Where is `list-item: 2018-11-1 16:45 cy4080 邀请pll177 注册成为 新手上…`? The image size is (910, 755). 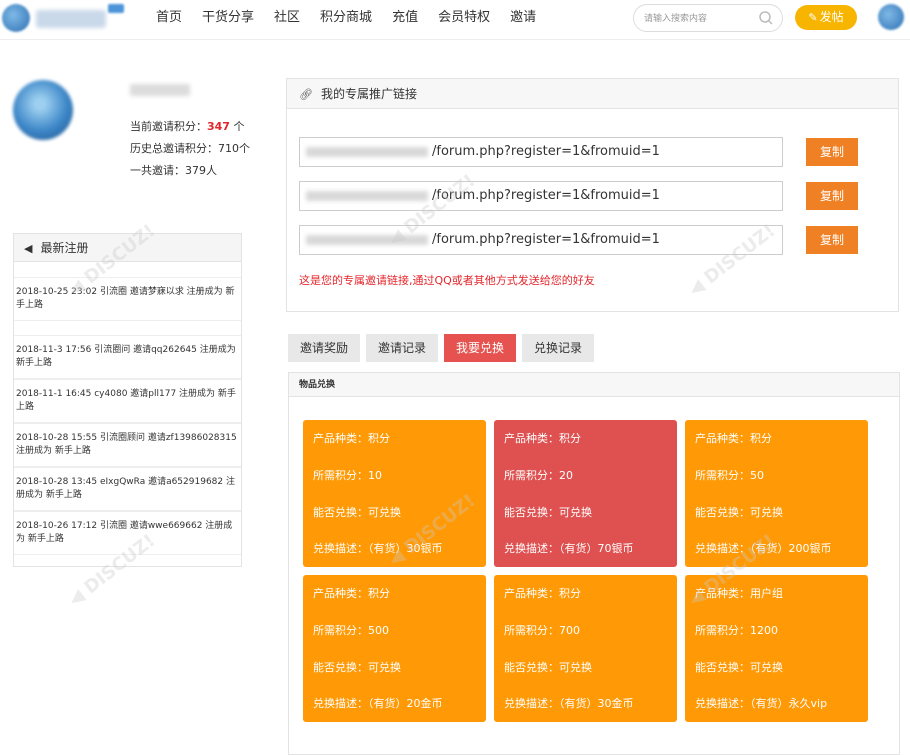
list-item: 2018-11-1 16:45 cy4080 邀请pll177 注册成为 新手上… is located at coordinates (127, 401).